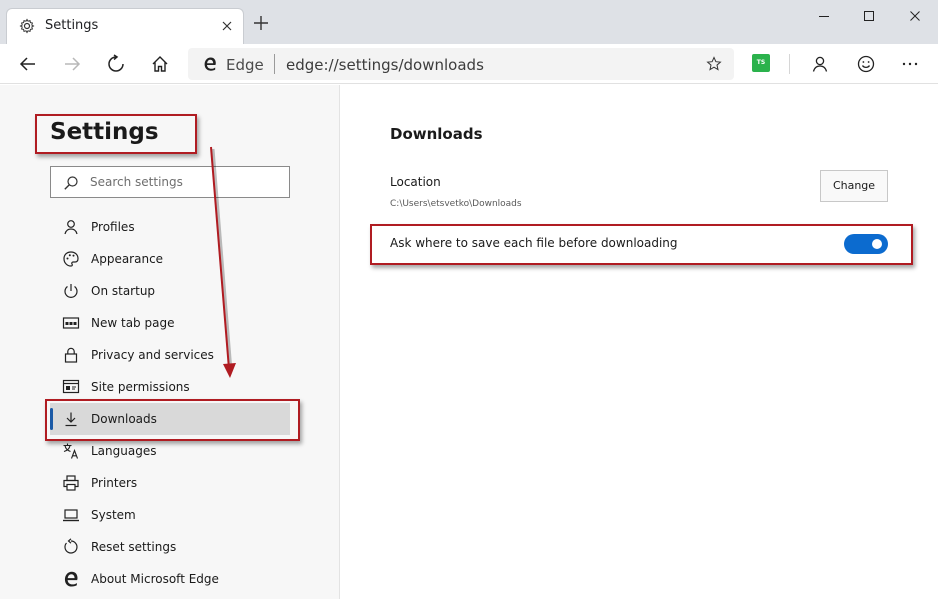 Image resolution: width=938 pixels, height=599 pixels. Describe the element at coordinates (170, 291) in the screenshot. I see `sidebar-item-on-startup: On startup` at that location.